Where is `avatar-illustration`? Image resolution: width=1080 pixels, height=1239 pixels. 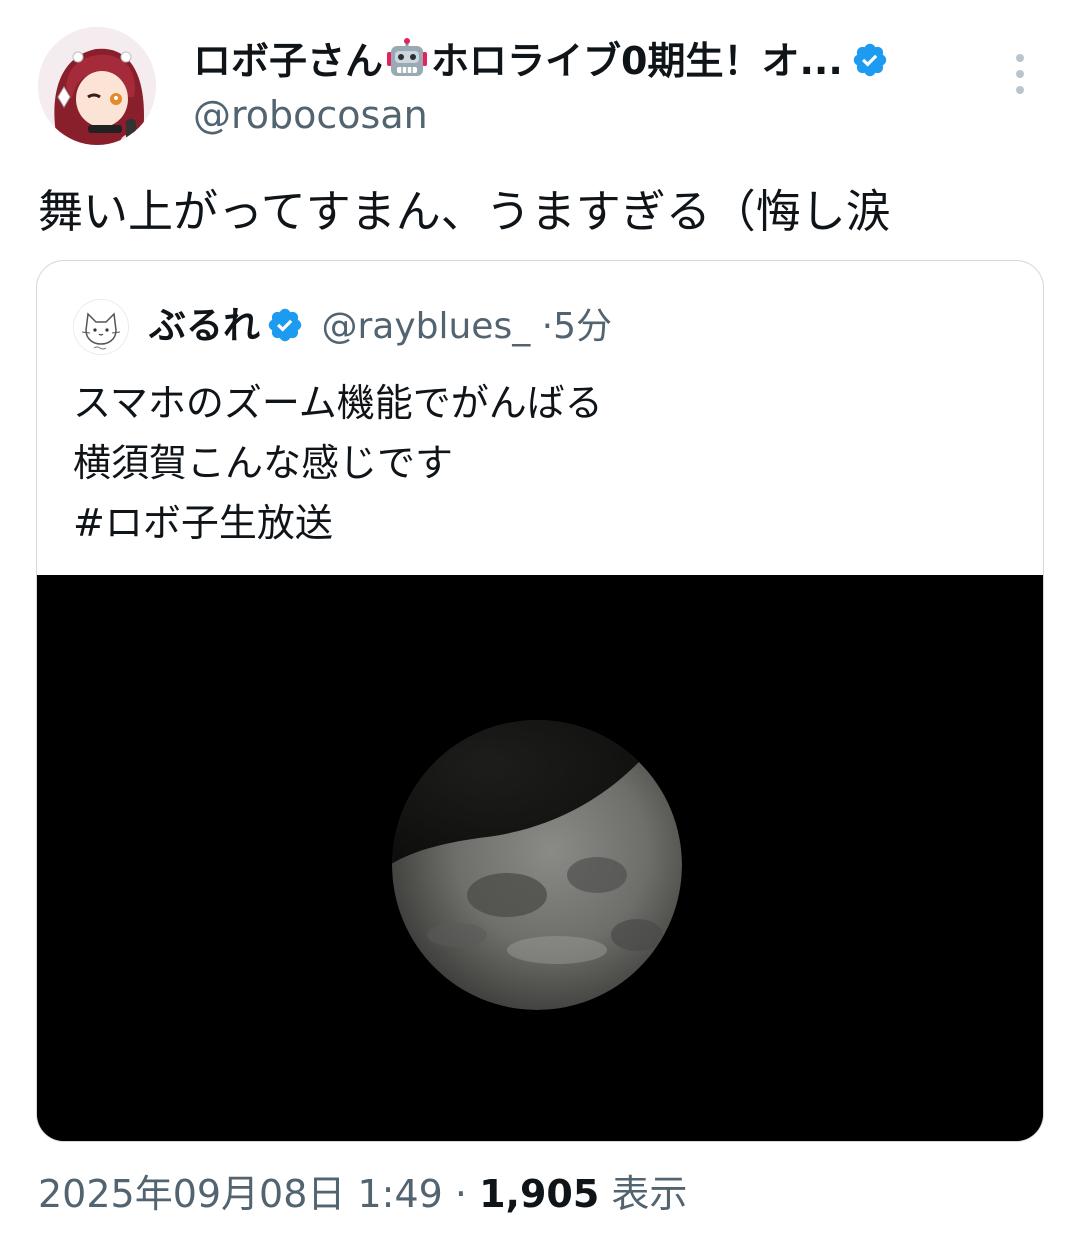
avatar-illustration is located at coordinates (97, 86).